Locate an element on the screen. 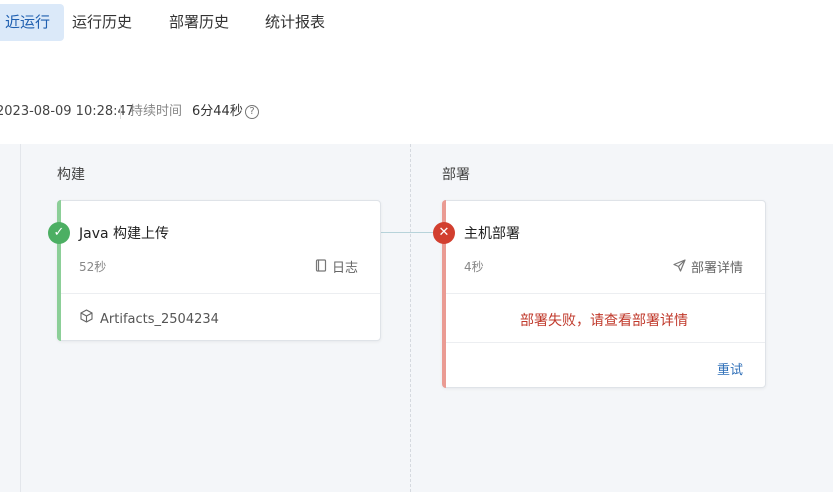 This screenshot has height=492, width=833. job-title: 主机部署 is located at coordinates (492, 234).